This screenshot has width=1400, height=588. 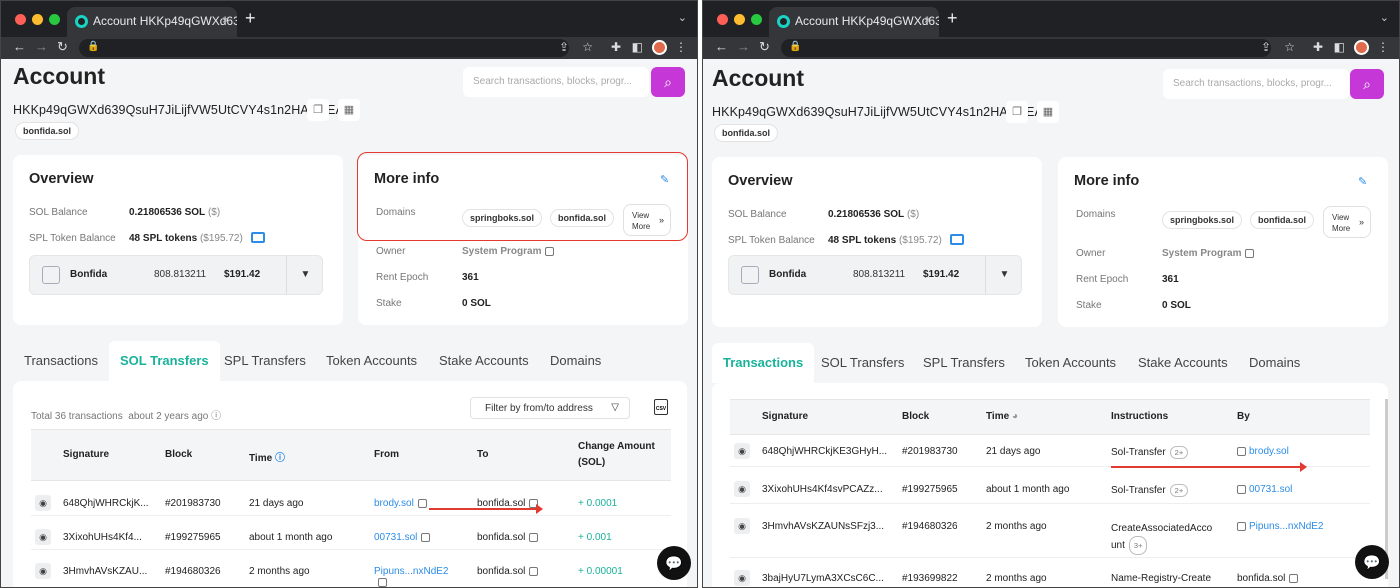 What do you see at coordinates (550, 408) in the screenshot?
I see `filter-button: Filter by from/to address ▽` at bounding box center [550, 408].